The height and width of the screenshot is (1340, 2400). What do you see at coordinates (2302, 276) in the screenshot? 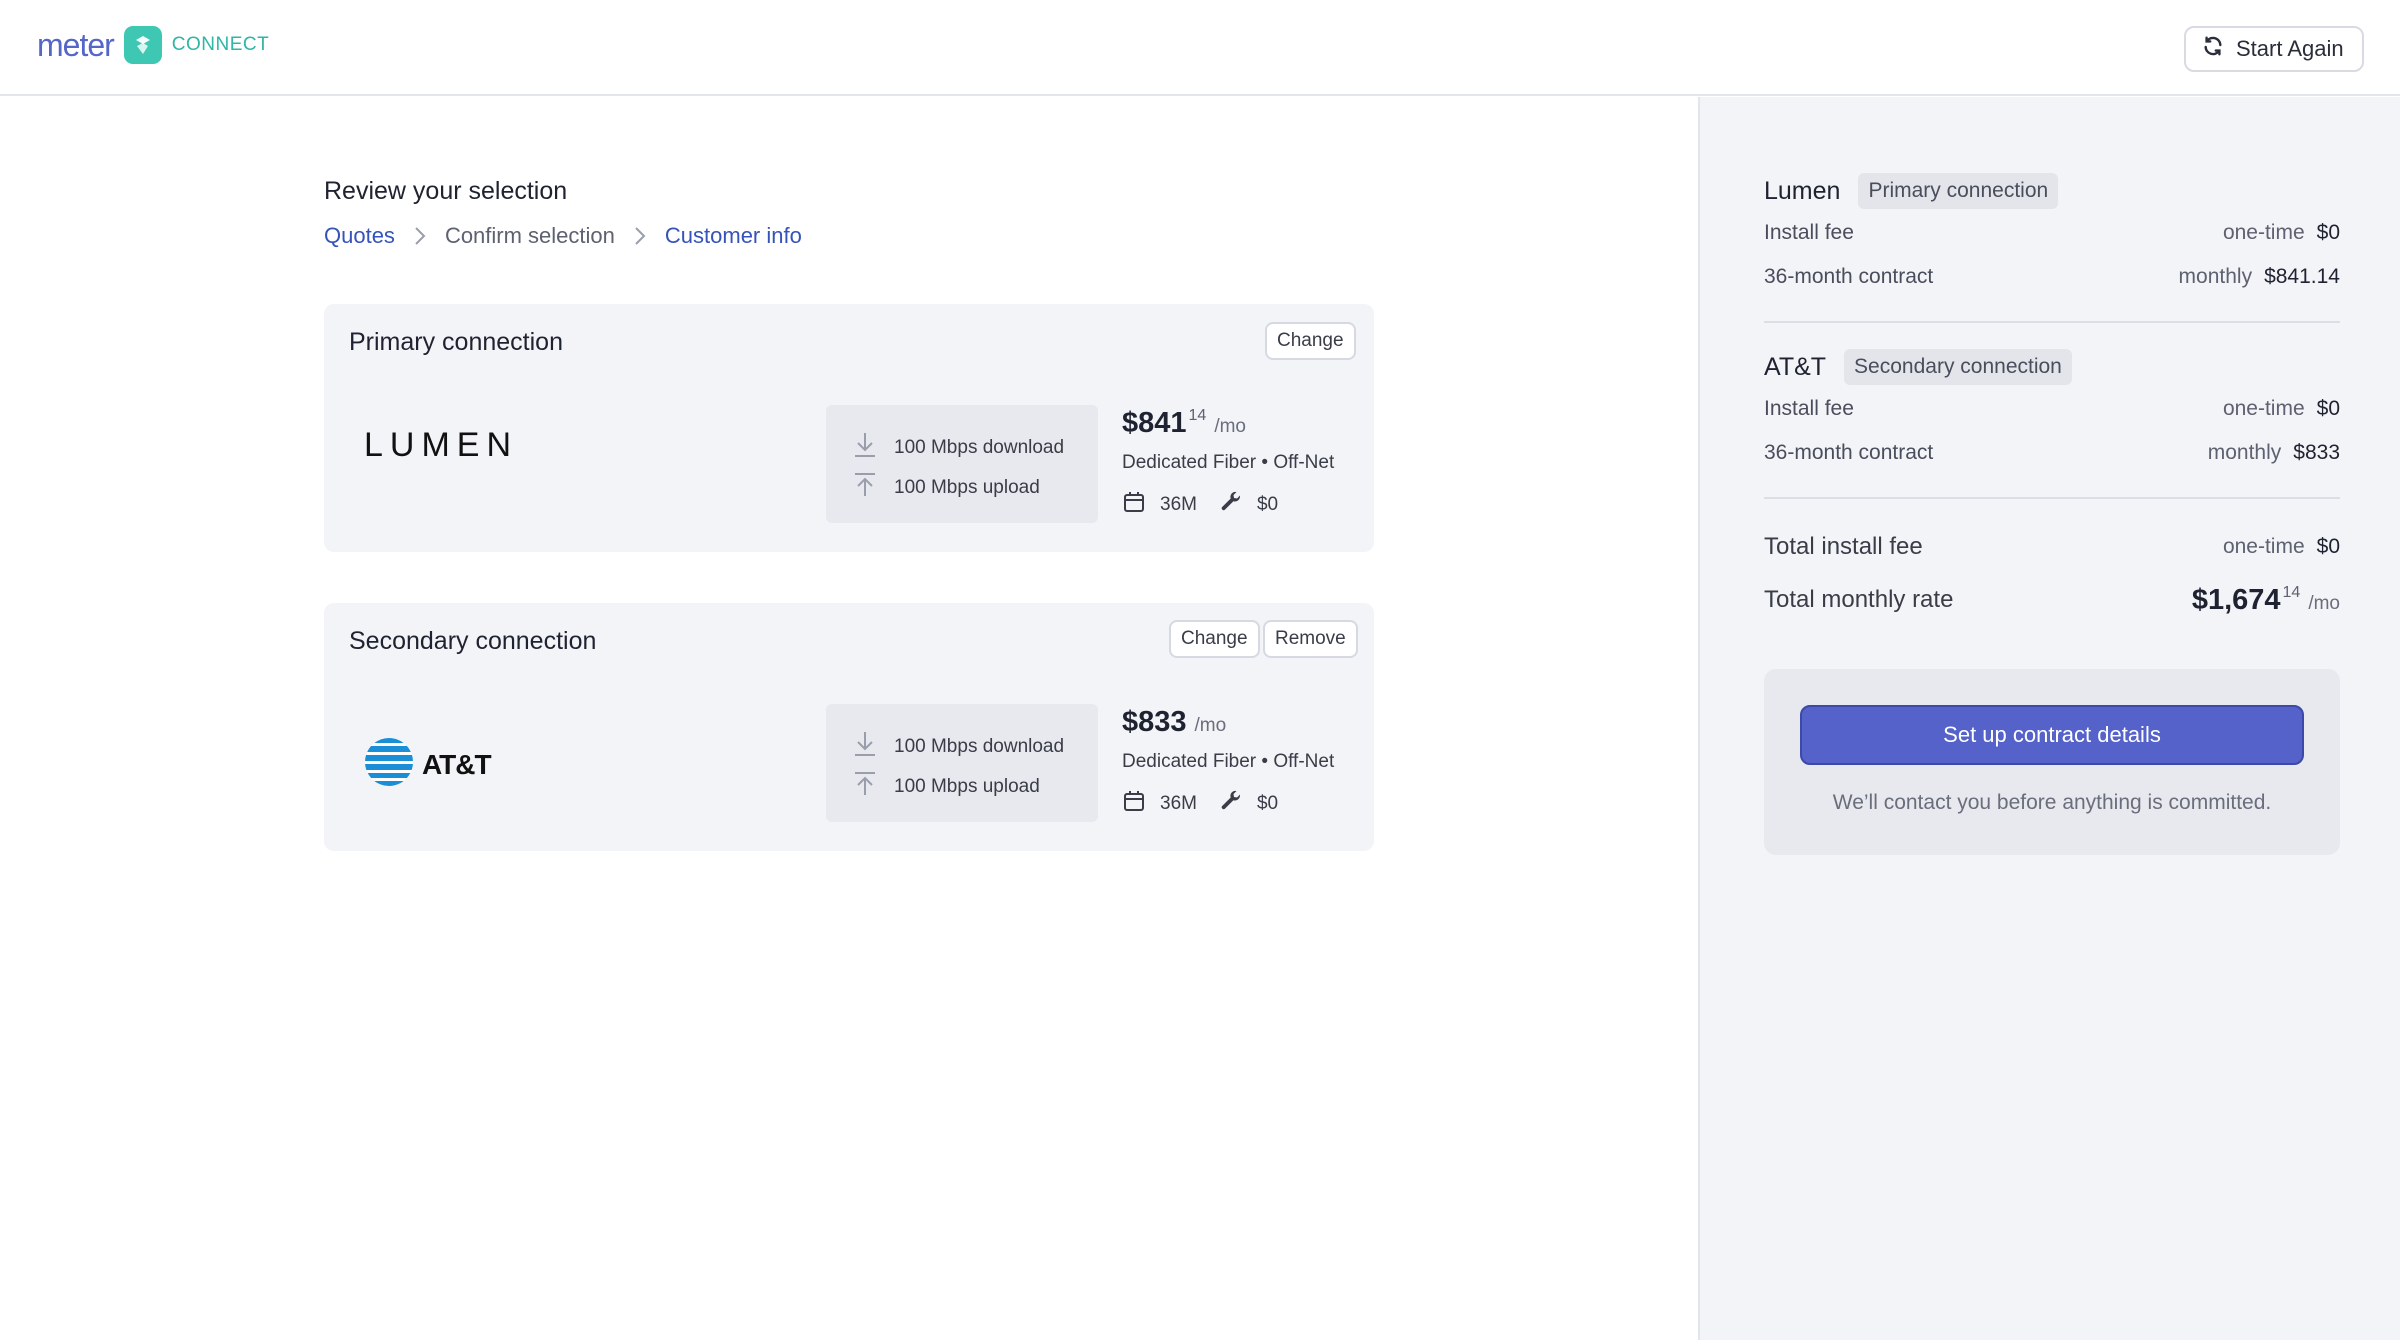
I see `row-value: $841.14` at bounding box center [2302, 276].